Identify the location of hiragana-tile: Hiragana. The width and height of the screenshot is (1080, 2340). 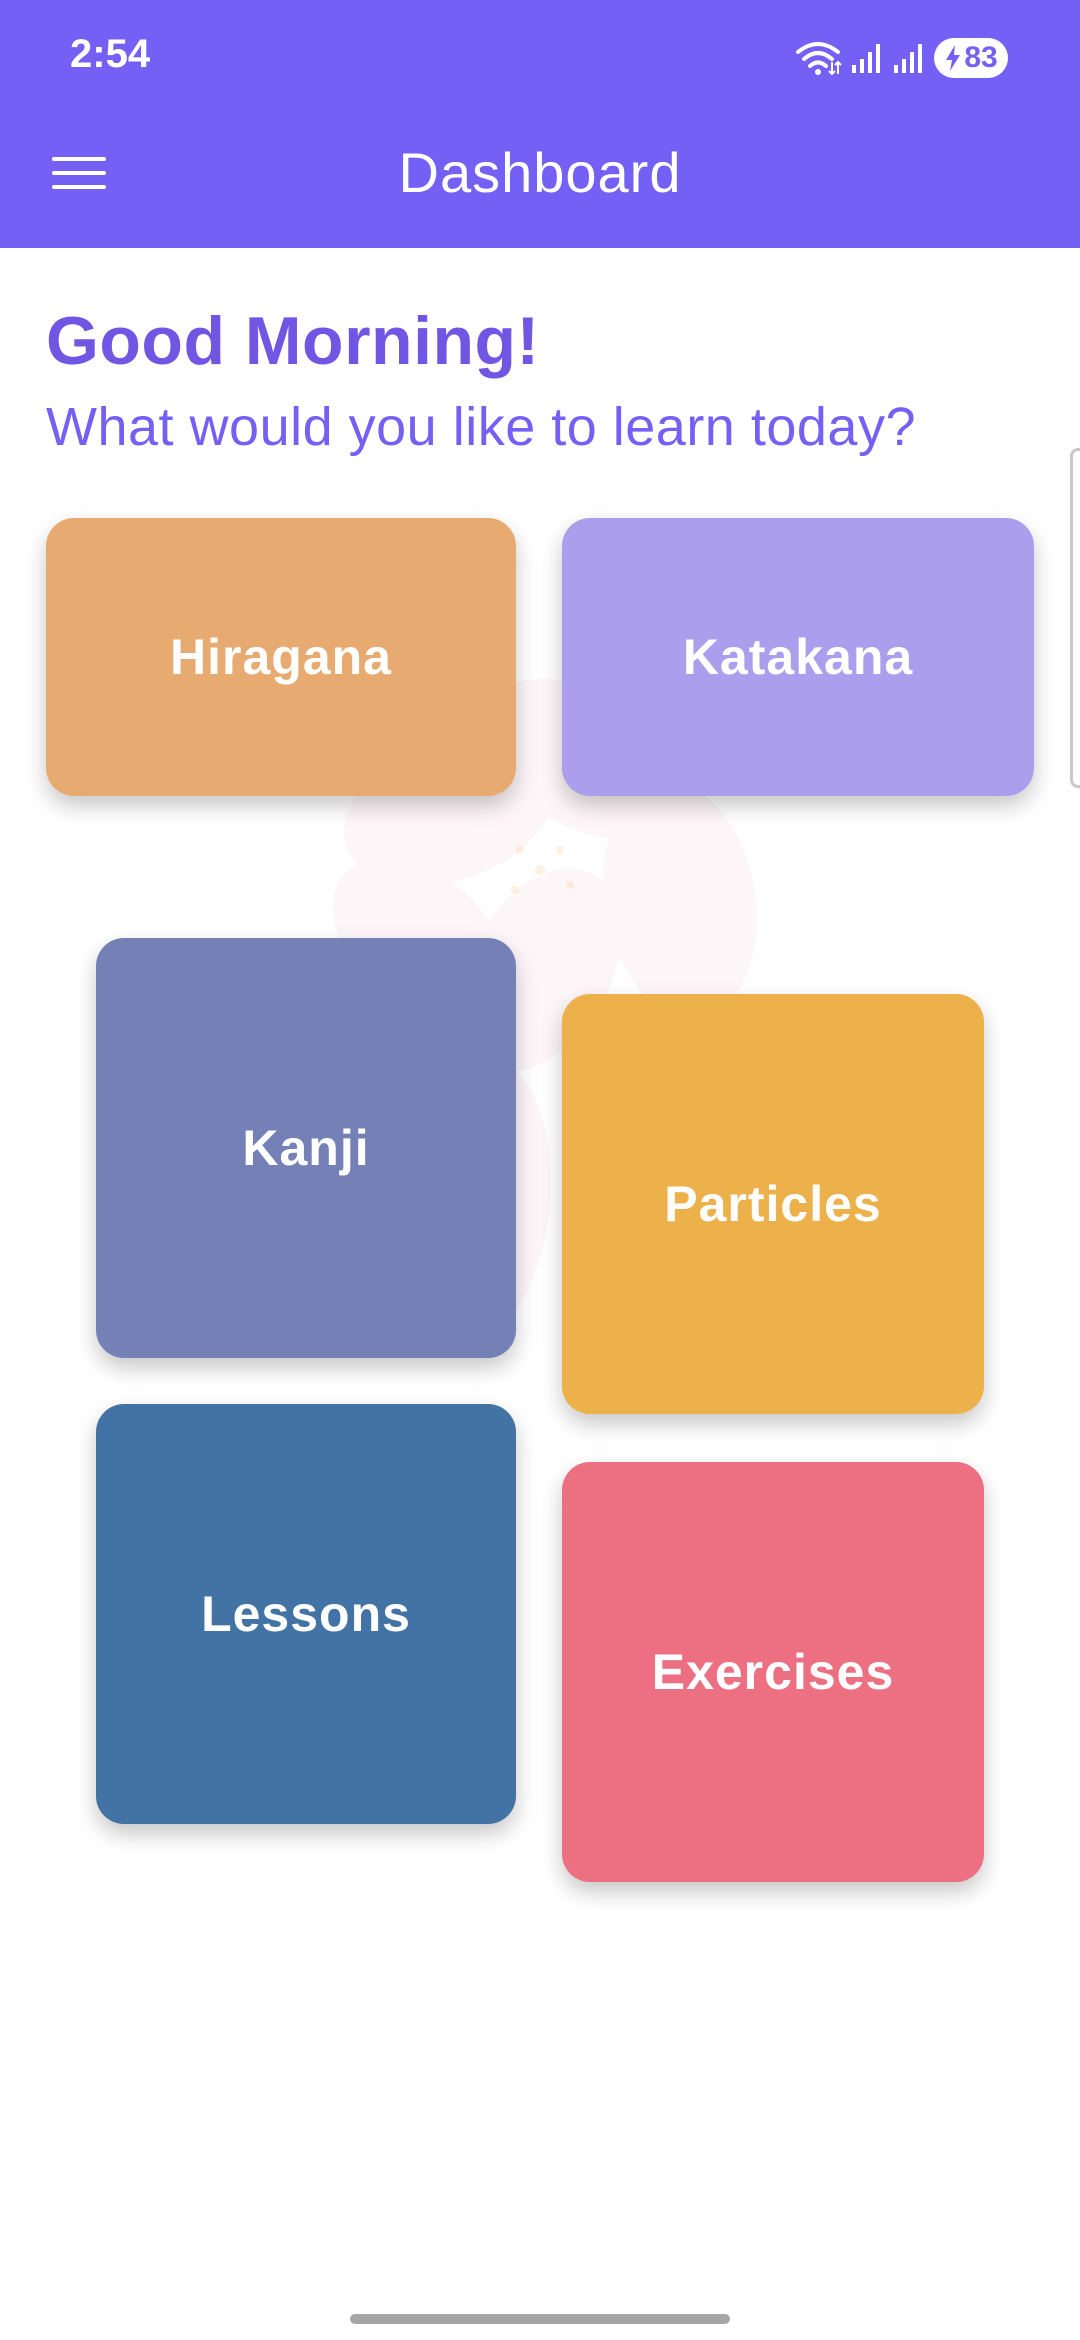
(281, 657).